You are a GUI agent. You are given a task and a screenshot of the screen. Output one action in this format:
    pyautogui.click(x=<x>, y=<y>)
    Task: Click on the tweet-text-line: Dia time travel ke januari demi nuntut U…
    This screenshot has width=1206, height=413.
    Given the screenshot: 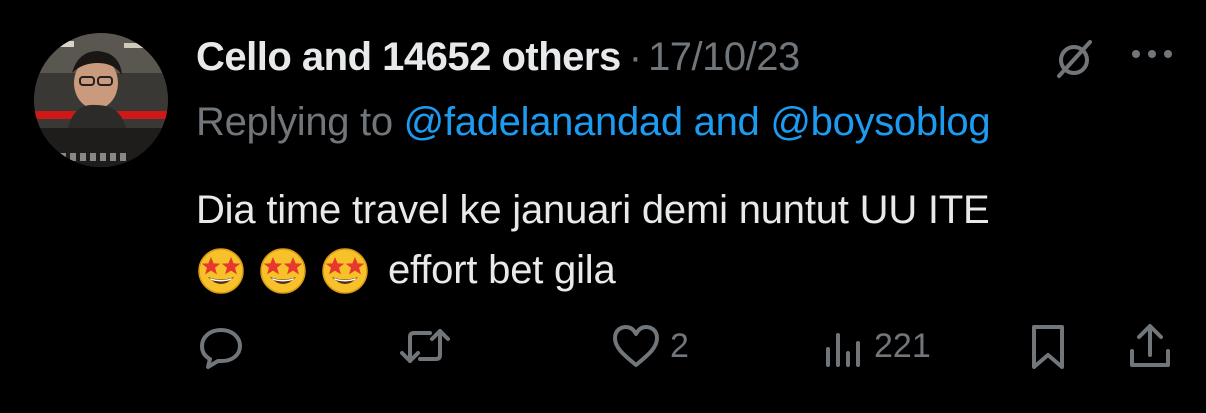 What is the action you would take?
    pyautogui.click(x=593, y=210)
    